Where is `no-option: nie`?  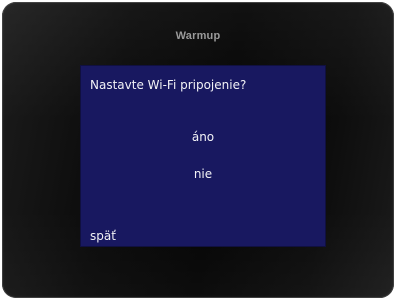
no-option: nie is located at coordinates (203, 174).